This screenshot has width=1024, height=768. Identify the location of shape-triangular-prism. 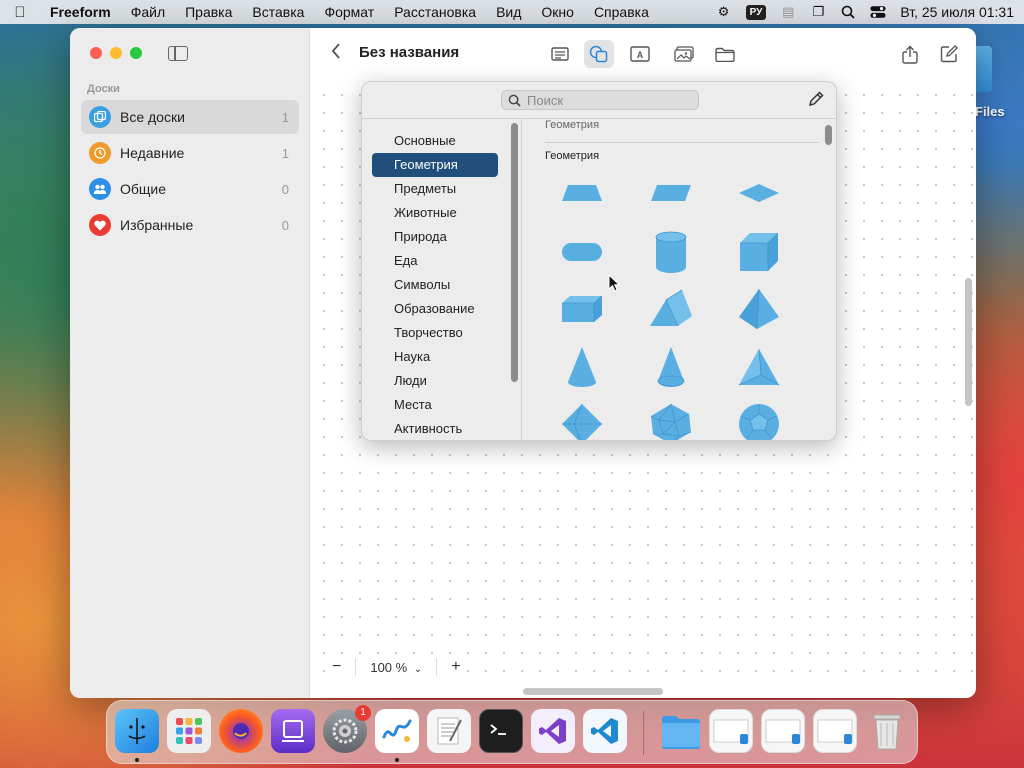
(671, 309).